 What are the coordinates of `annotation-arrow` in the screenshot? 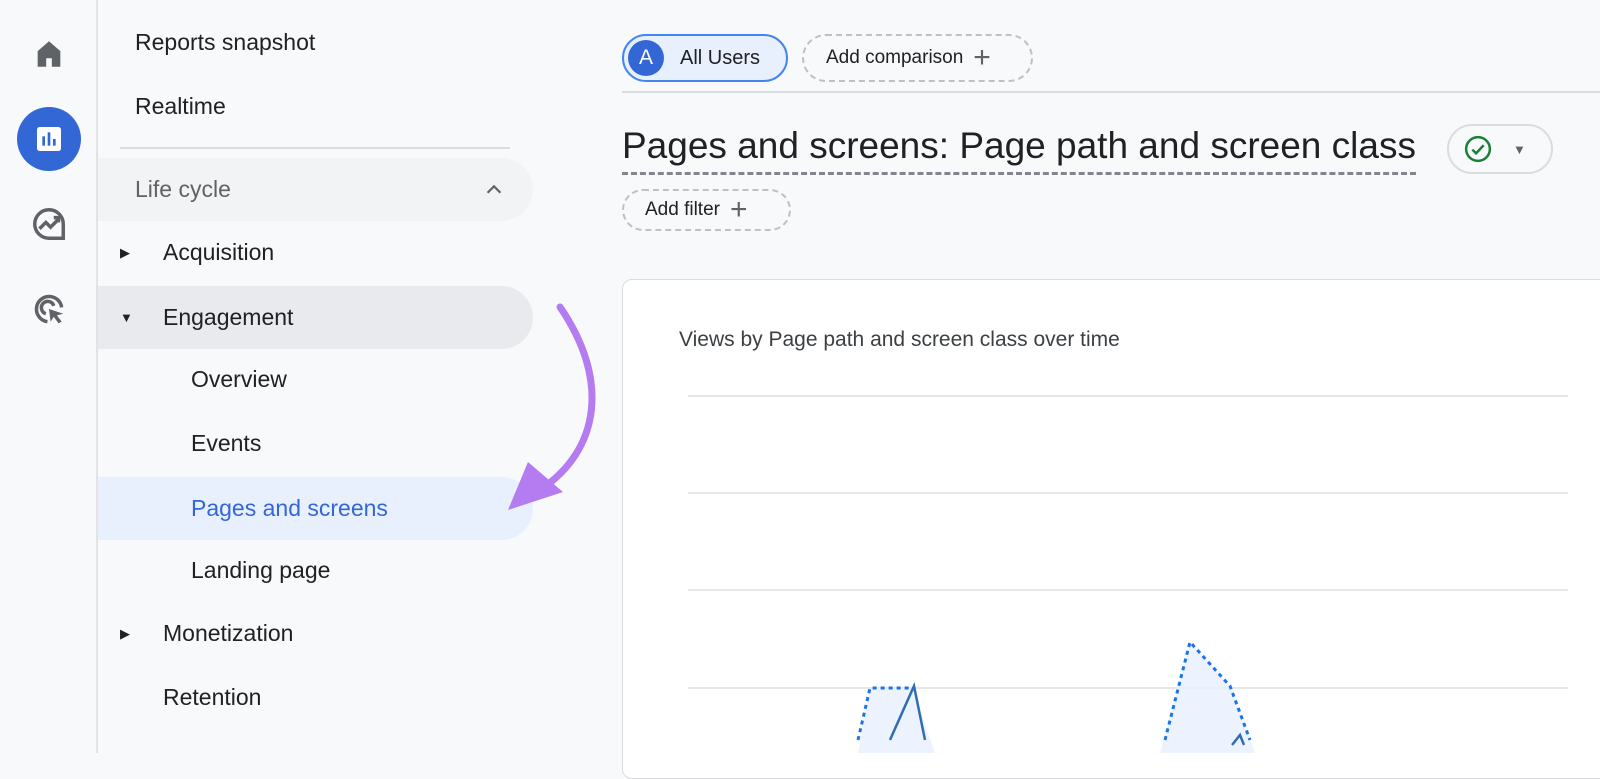 It's located at (566, 398).